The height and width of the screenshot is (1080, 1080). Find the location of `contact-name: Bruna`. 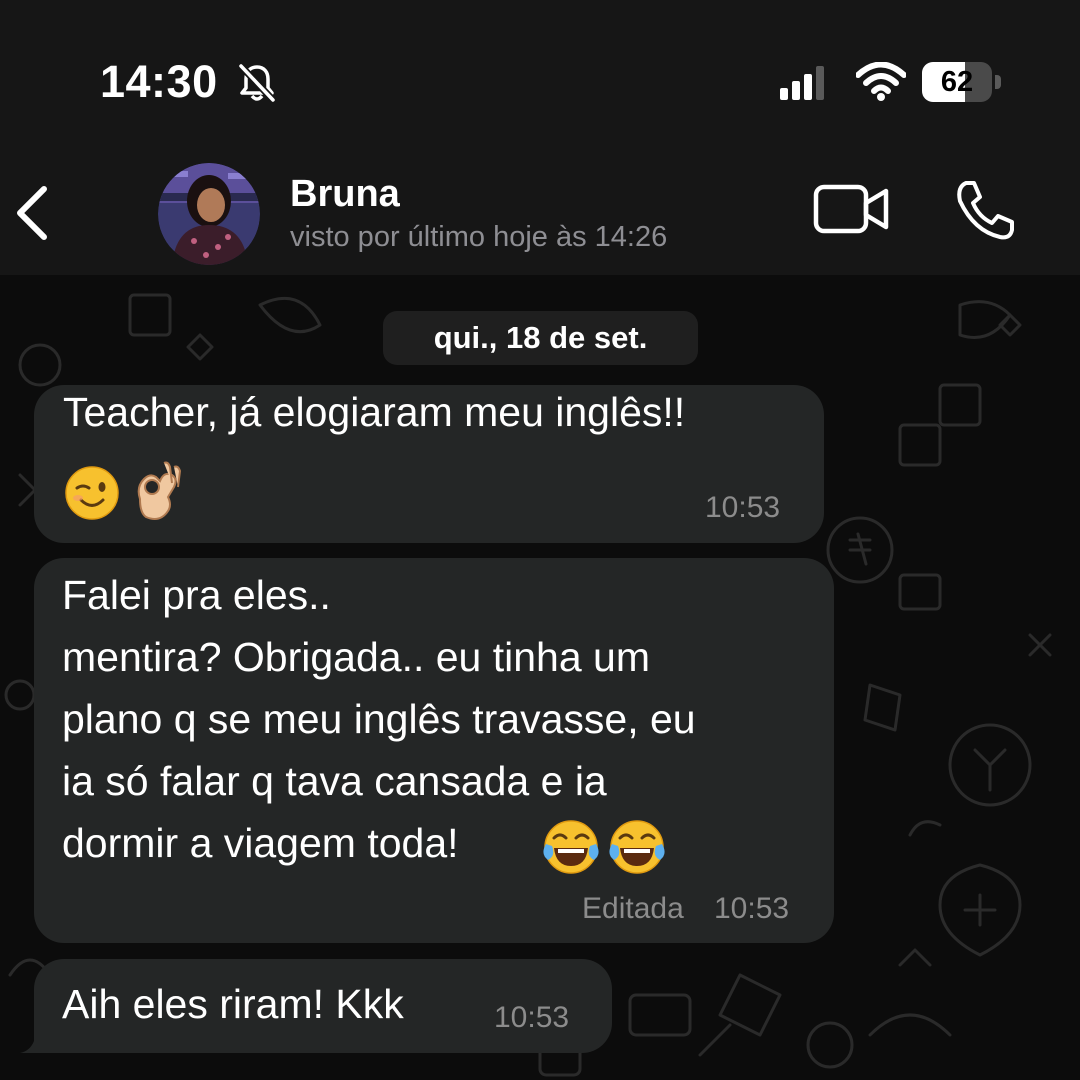

contact-name: Bruna is located at coordinates (345, 194).